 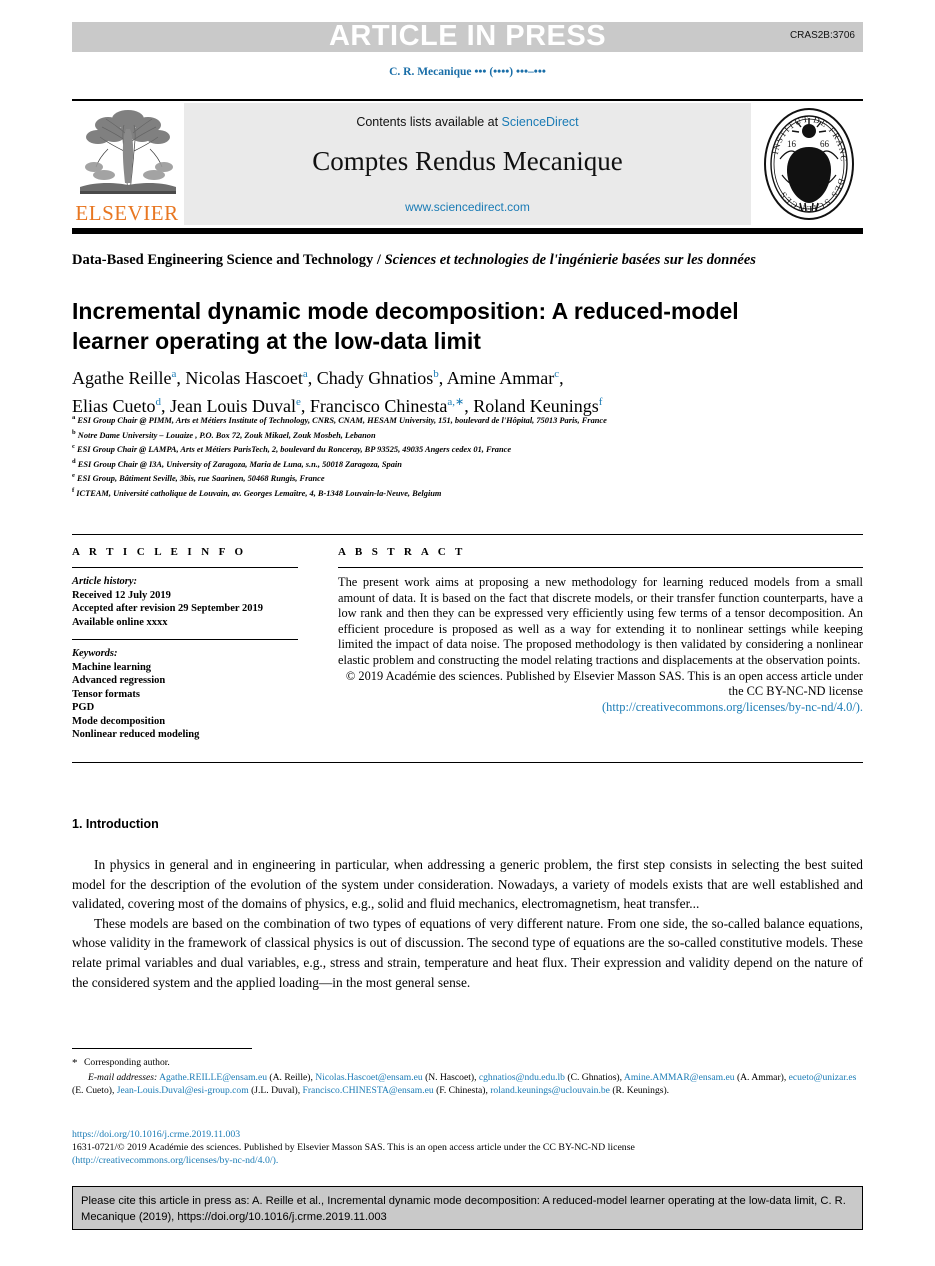 I want to click on email-label: E-mail addresses:, so click(x=123, y=1077).